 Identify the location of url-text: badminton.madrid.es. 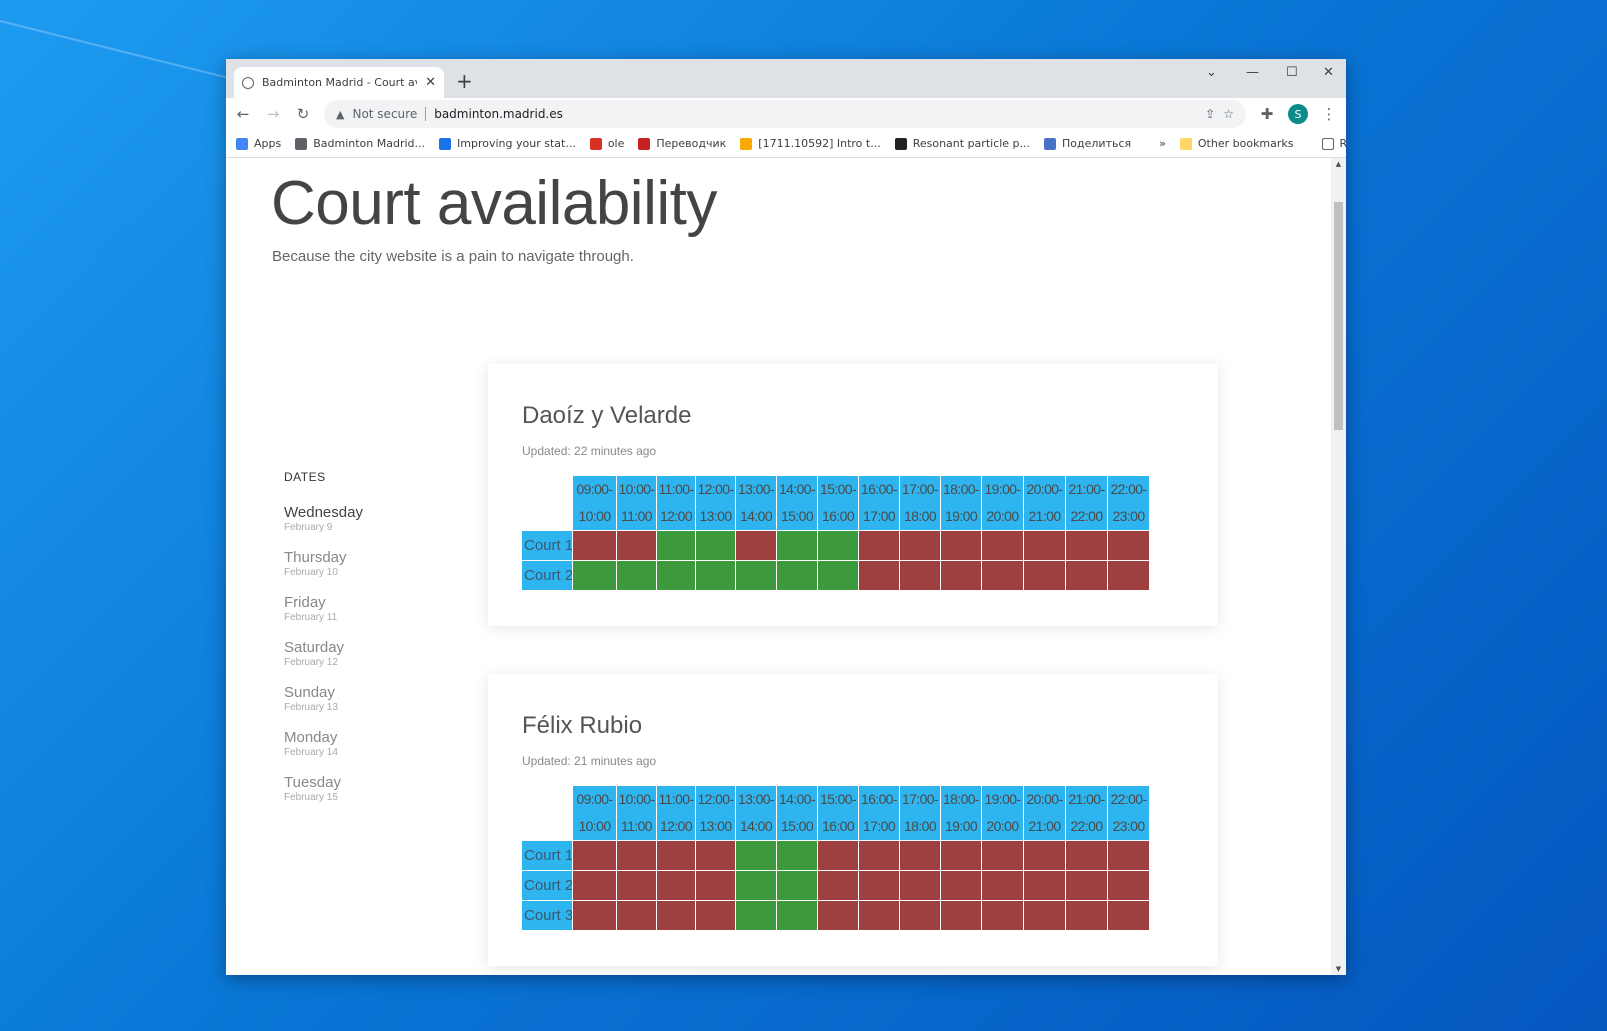
(498, 114).